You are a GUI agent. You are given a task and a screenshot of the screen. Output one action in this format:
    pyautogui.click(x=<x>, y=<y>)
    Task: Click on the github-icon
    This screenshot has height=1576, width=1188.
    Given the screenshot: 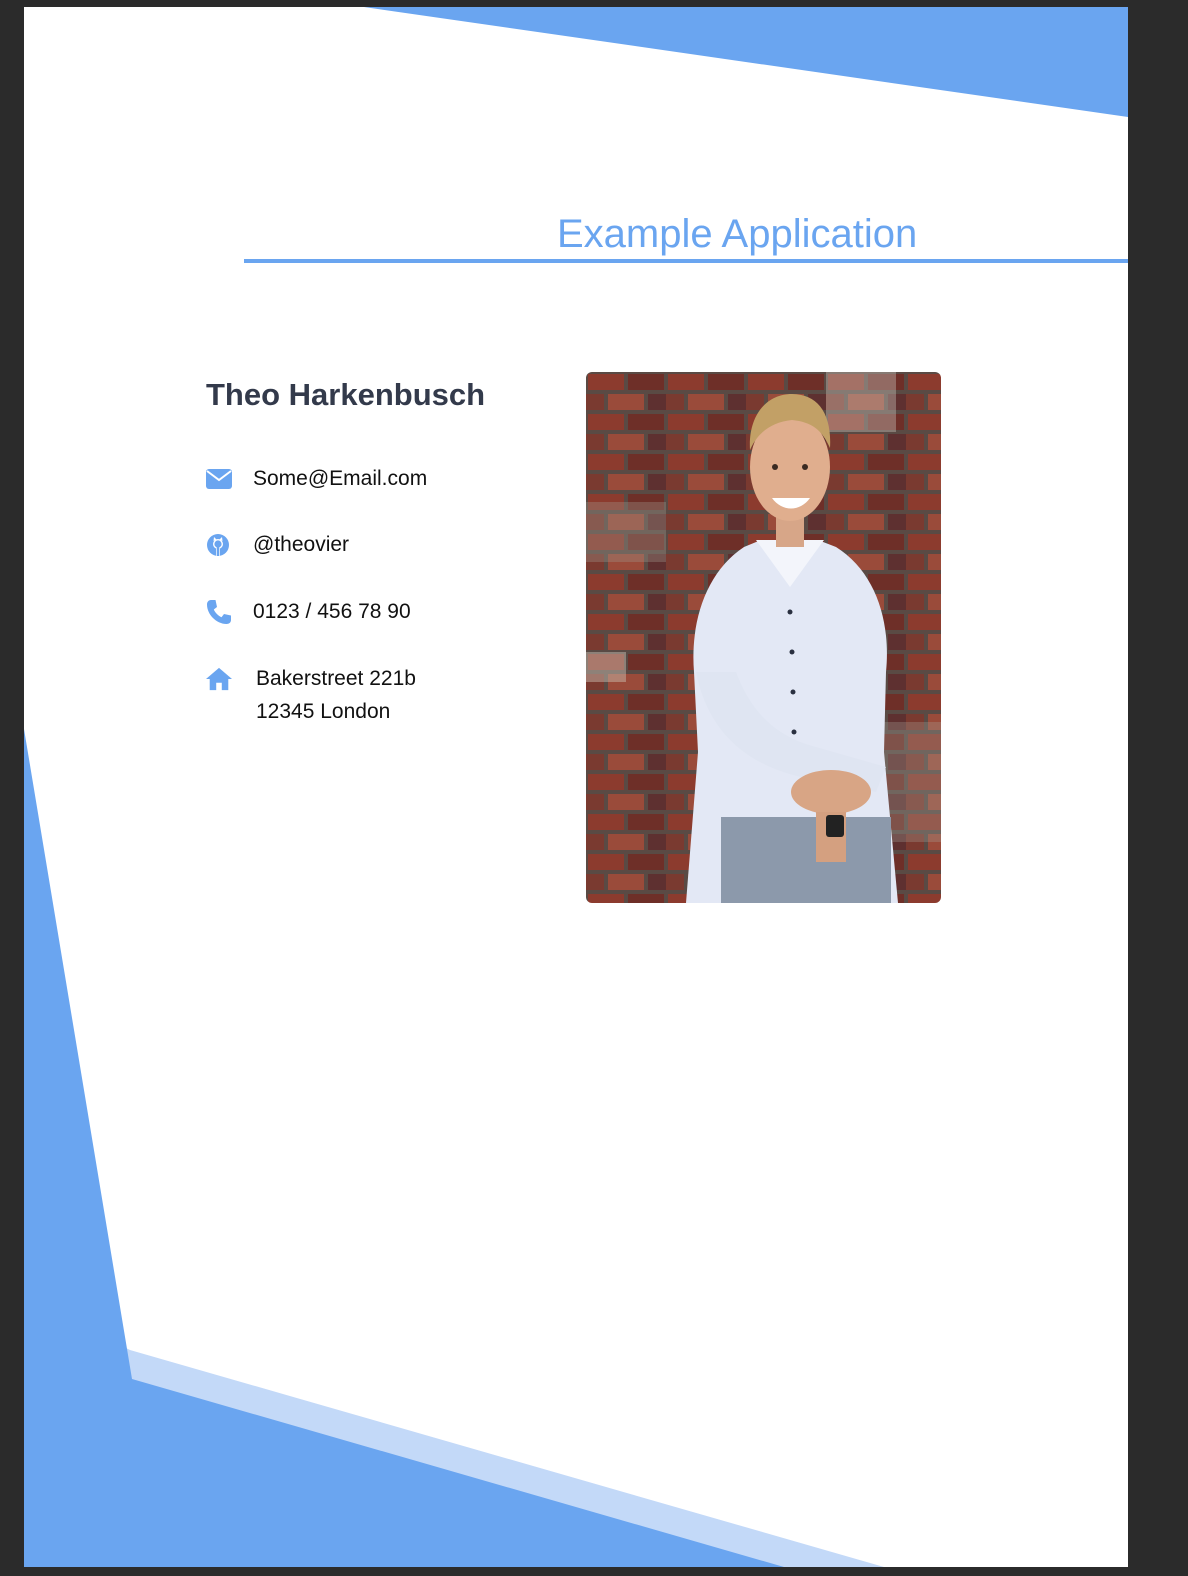 What is the action you would take?
    pyautogui.click(x=219, y=544)
    